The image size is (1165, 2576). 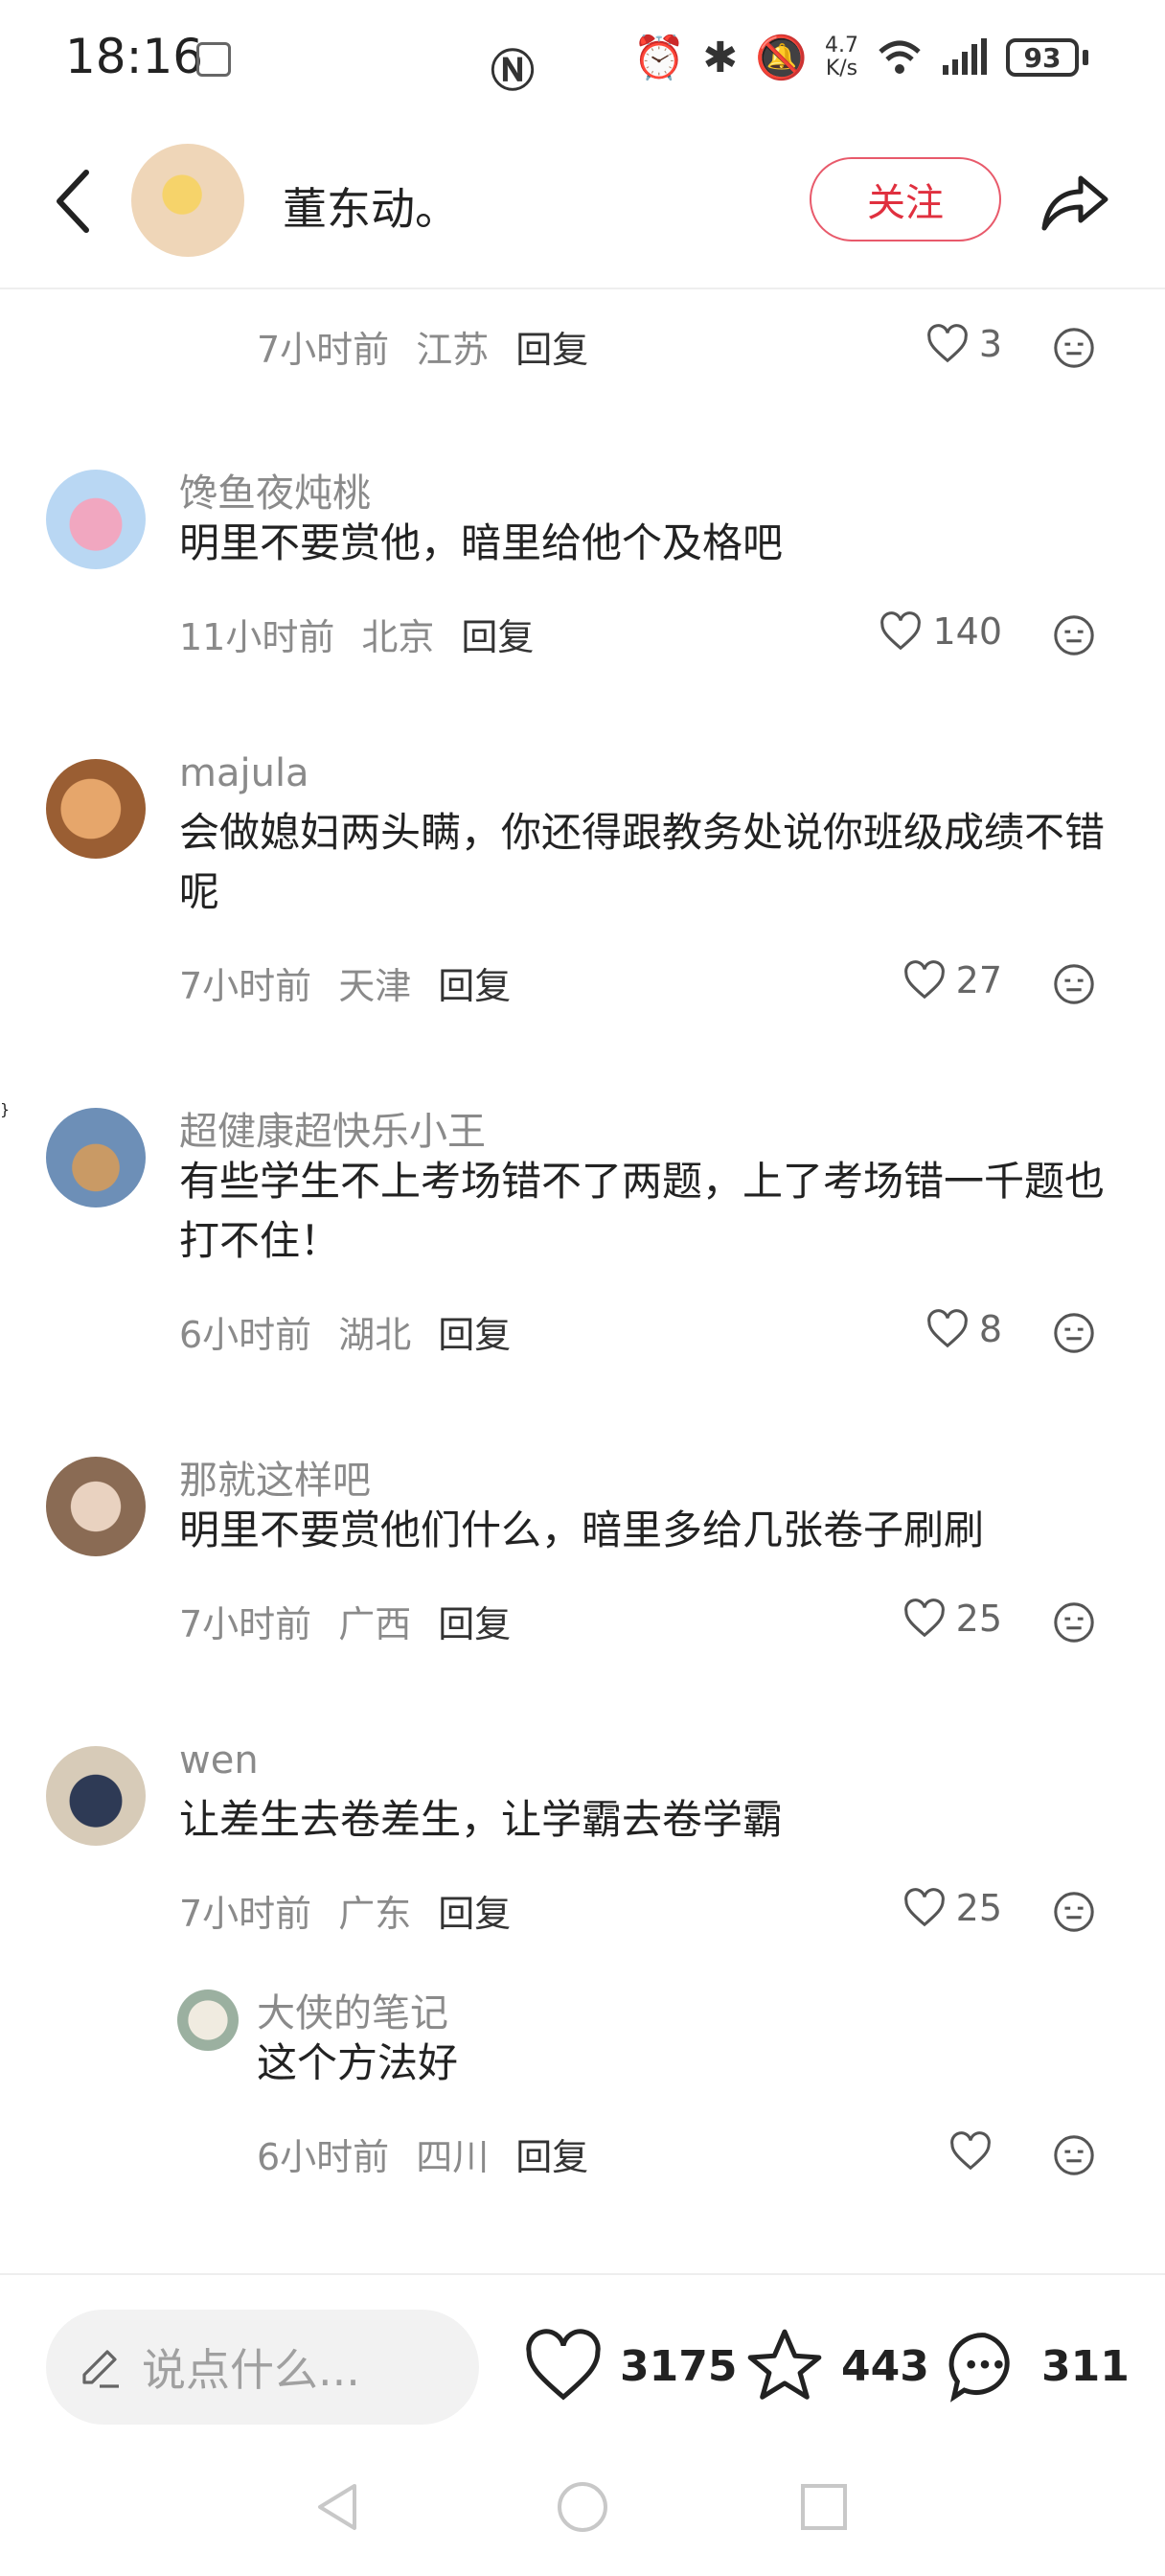 I want to click on comment-meta: 7小时前 广西 回复, so click(x=345, y=1621).